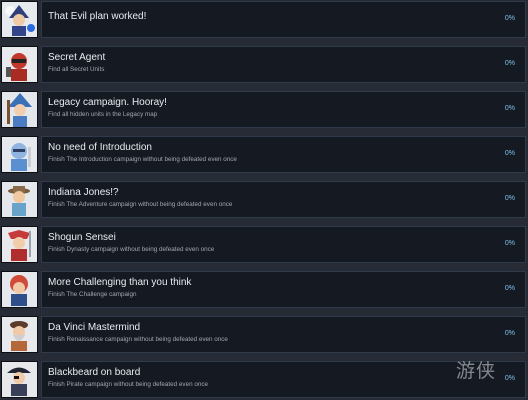 This screenshot has height=400, width=528. I want to click on achievement-title: Blackbeard on board, so click(94, 372).